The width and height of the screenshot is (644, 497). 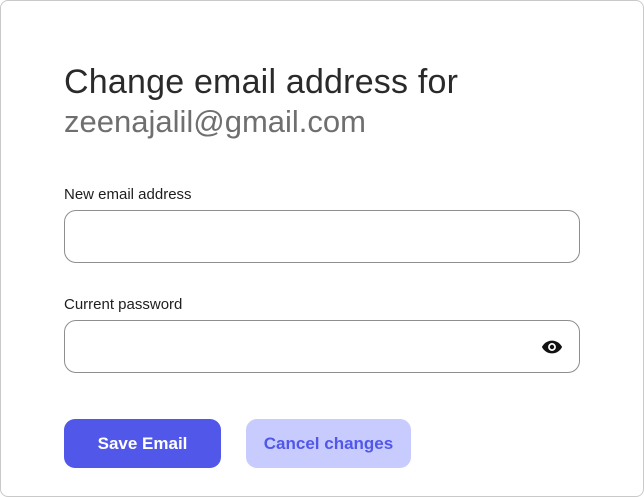 What do you see at coordinates (215, 121) in the screenshot?
I see `current-email-address: zeenajalil@gmail.com` at bounding box center [215, 121].